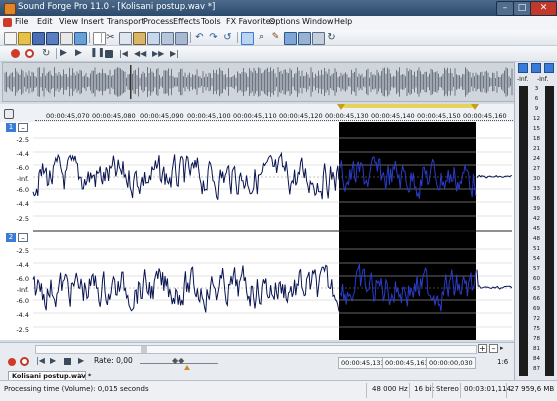 The height and width of the screenshot is (401, 557). What do you see at coordinates (181, 38) in the screenshot?
I see `crop-icon` at bounding box center [181, 38].